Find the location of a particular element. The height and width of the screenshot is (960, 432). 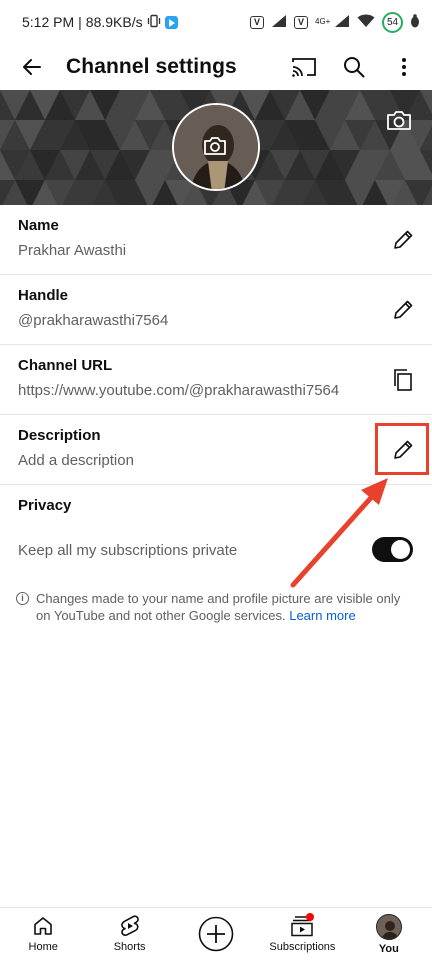

nav-shorts: Shorts is located at coordinates (129, 934).